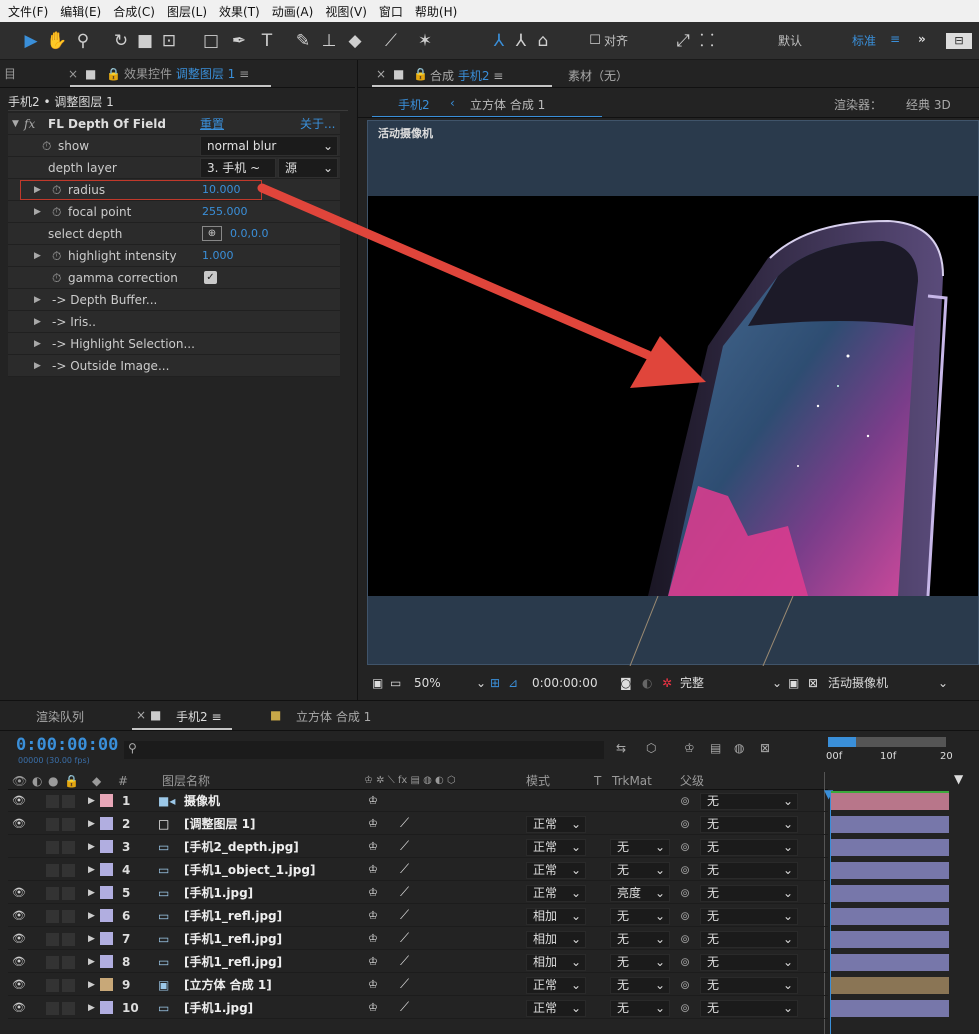 The image size is (979, 1034). I want to click on layer-row: 👁 ▶ 7 ▭ [手机1_refl.jpg] ♔ ⟋ 相加 ⌄ 无 ⌄ ⊚ 无 ⌄, so click(418, 939).